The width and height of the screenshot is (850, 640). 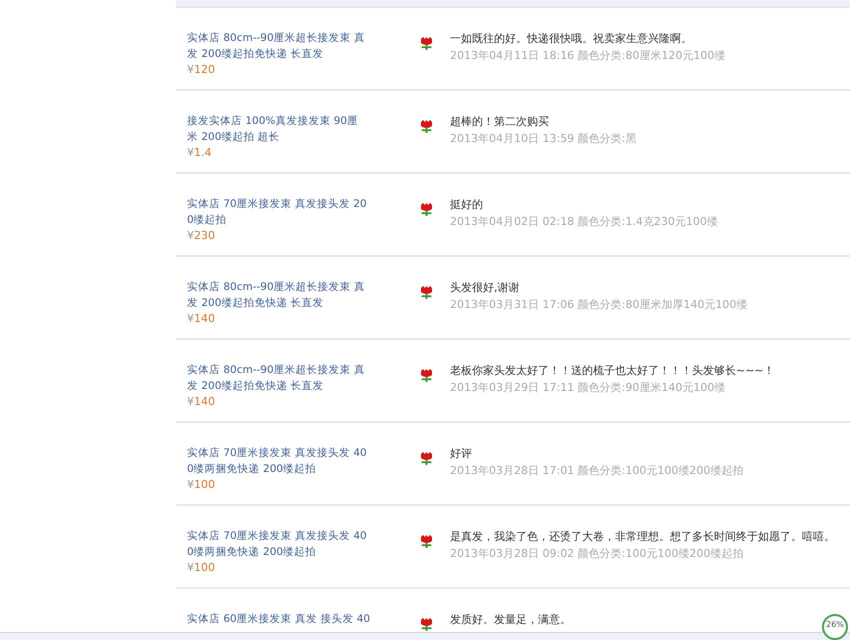 What do you see at coordinates (612, 371) in the screenshot?
I see `review-comment: 老板你家头发太好了！！送的梳子也太好了！！！头发够长~~~！` at bounding box center [612, 371].